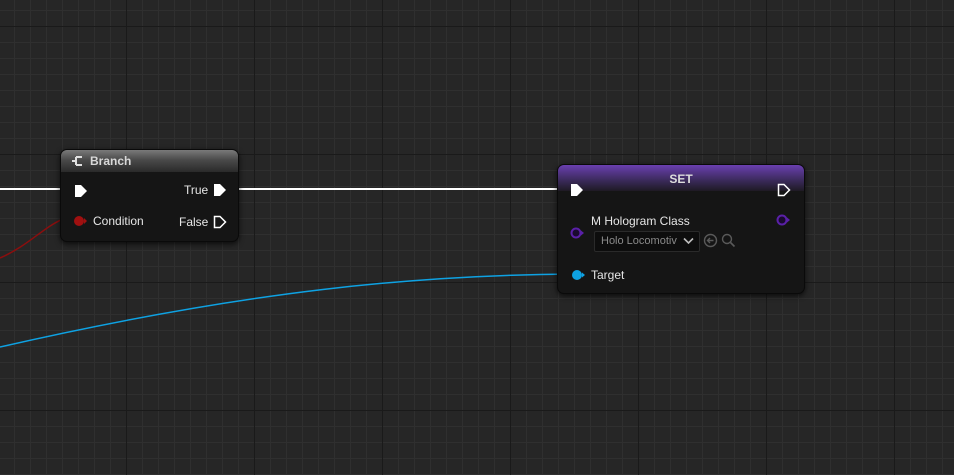 The width and height of the screenshot is (954, 475). I want to click on search-icon, so click(728, 240).